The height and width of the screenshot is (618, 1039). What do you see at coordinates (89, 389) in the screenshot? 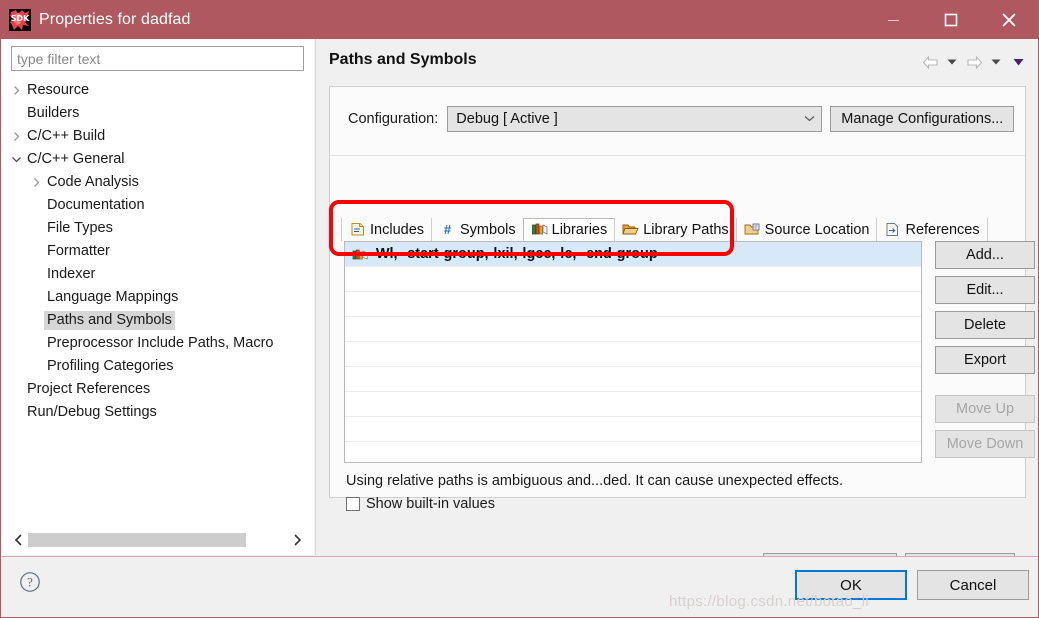
I see `sidebar-item-label: Project References` at bounding box center [89, 389].